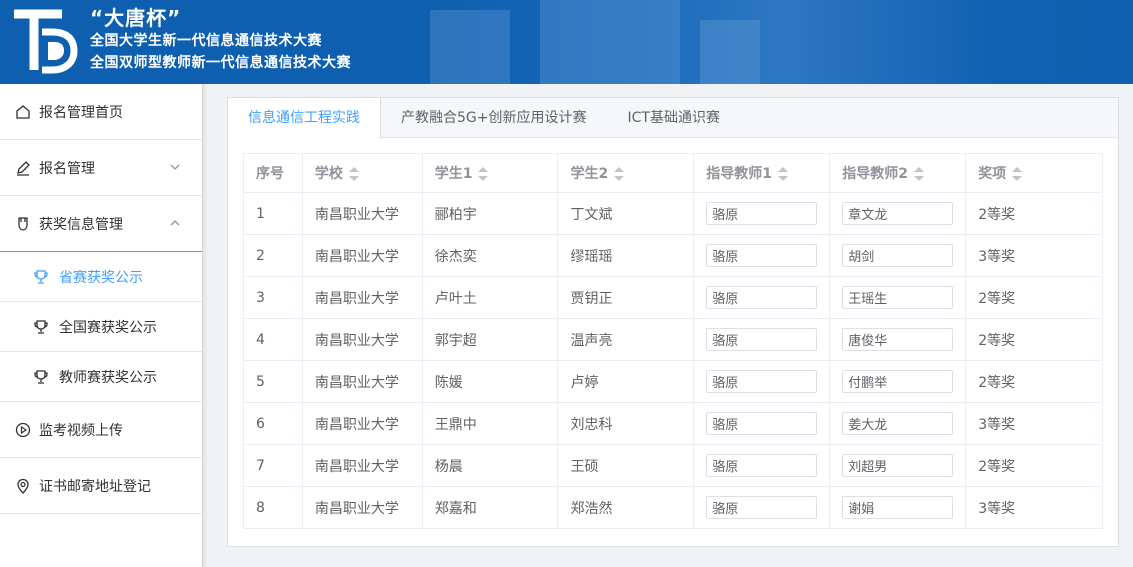 This screenshot has width=1133, height=567. Describe the element at coordinates (273, 339) in the screenshot. I see `cell-index: 4` at that location.